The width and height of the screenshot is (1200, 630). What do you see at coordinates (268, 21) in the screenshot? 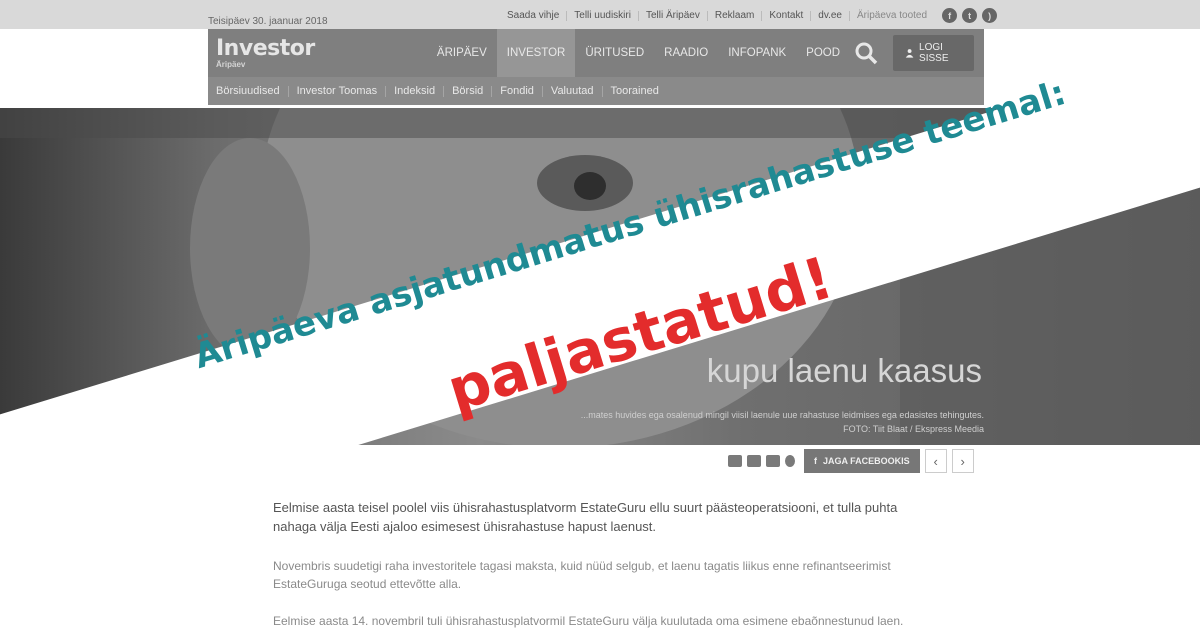
I see `date-label: Teisipäev 30. jaanuar 2018` at bounding box center [268, 21].